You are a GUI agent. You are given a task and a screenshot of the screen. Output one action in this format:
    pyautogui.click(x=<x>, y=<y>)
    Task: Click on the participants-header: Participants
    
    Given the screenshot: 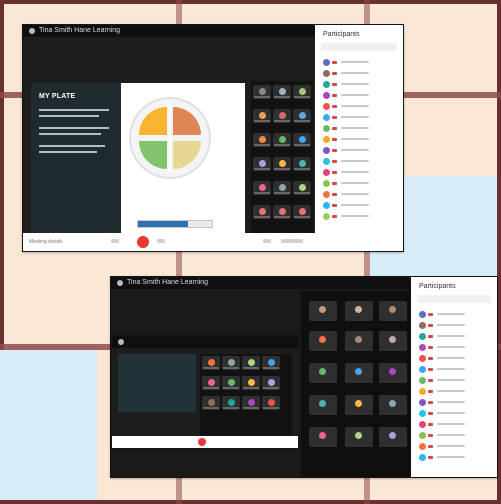 What is the action you would take?
    pyautogui.click(x=341, y=34)
    